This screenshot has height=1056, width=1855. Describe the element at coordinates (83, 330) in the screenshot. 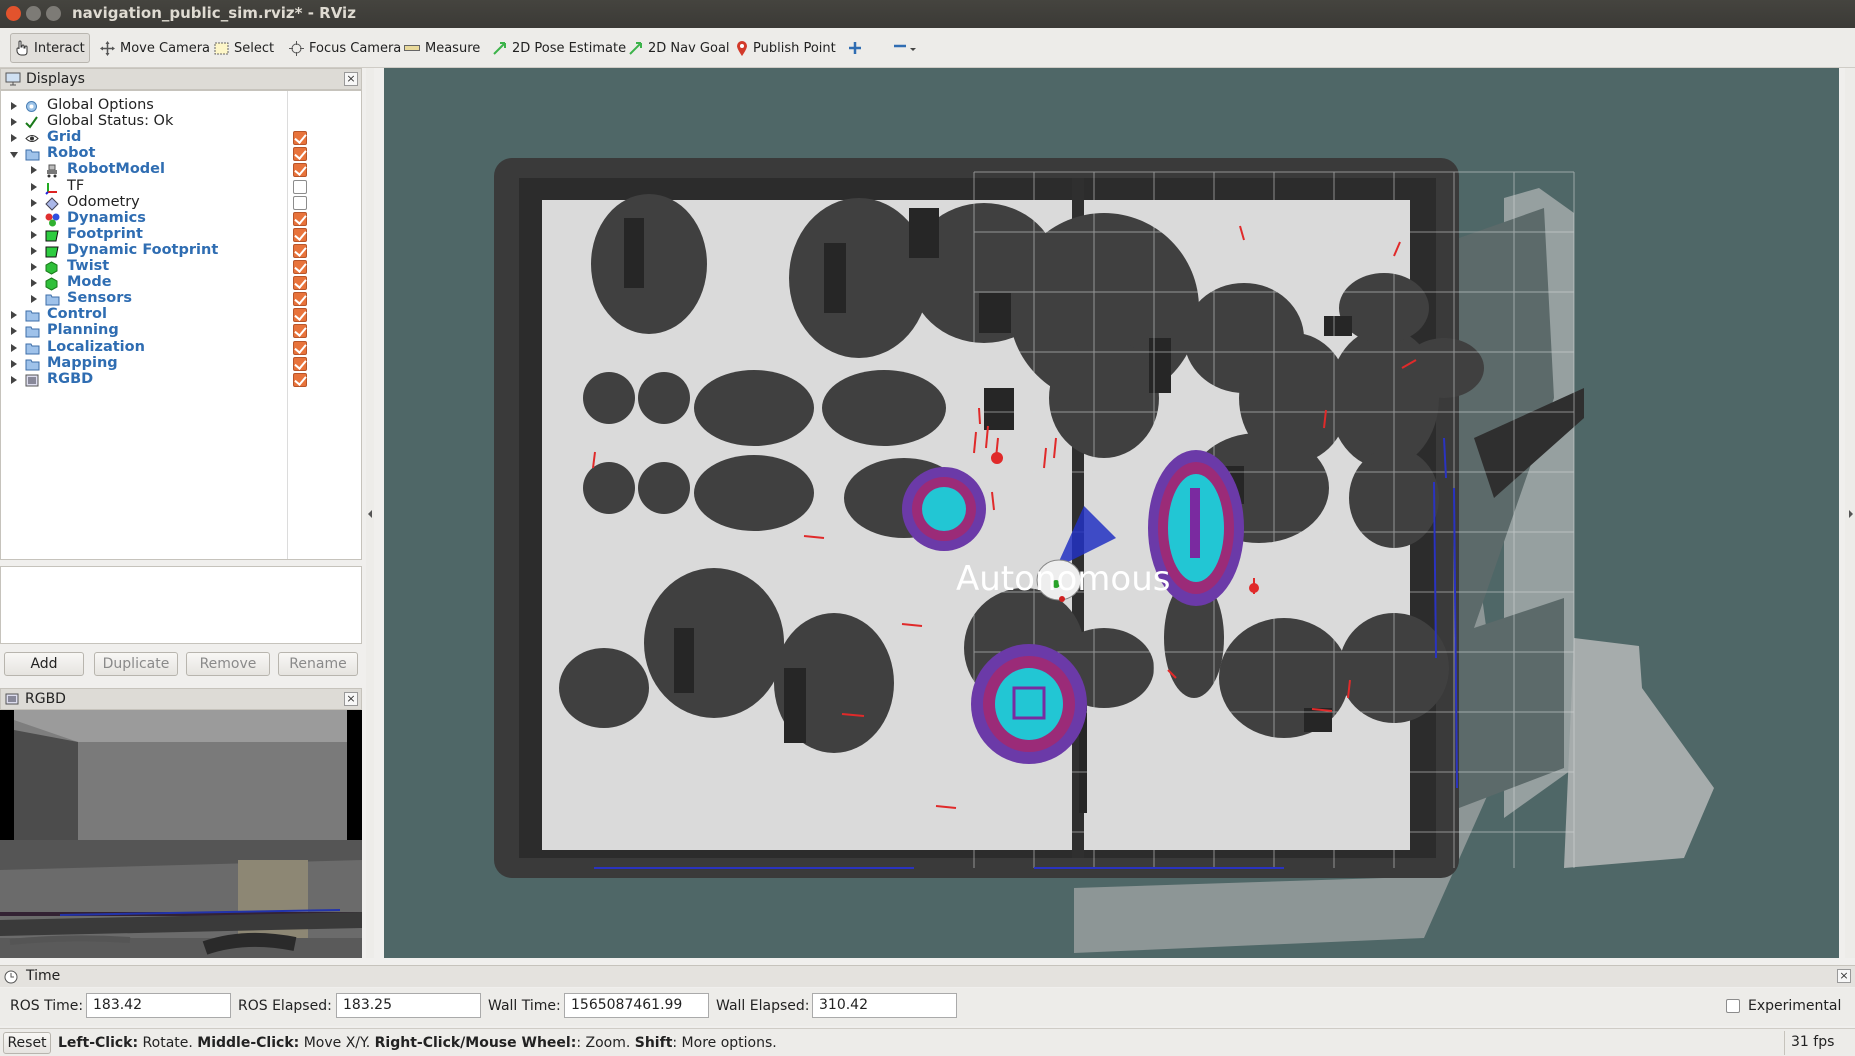

I see `display-label: Planning` at that location.